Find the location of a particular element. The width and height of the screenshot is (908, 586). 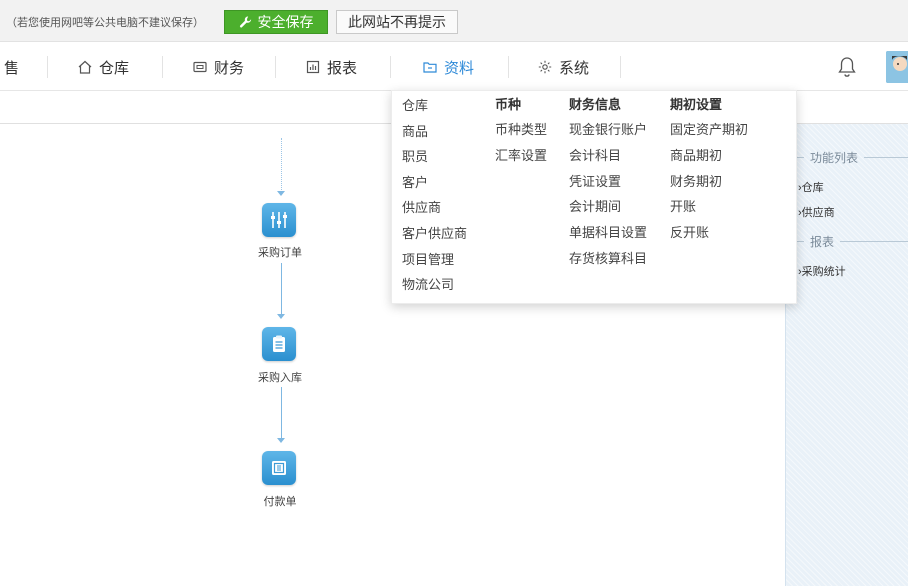

menu-item-supplier: 供应商 is located at coordinates (421, 206).